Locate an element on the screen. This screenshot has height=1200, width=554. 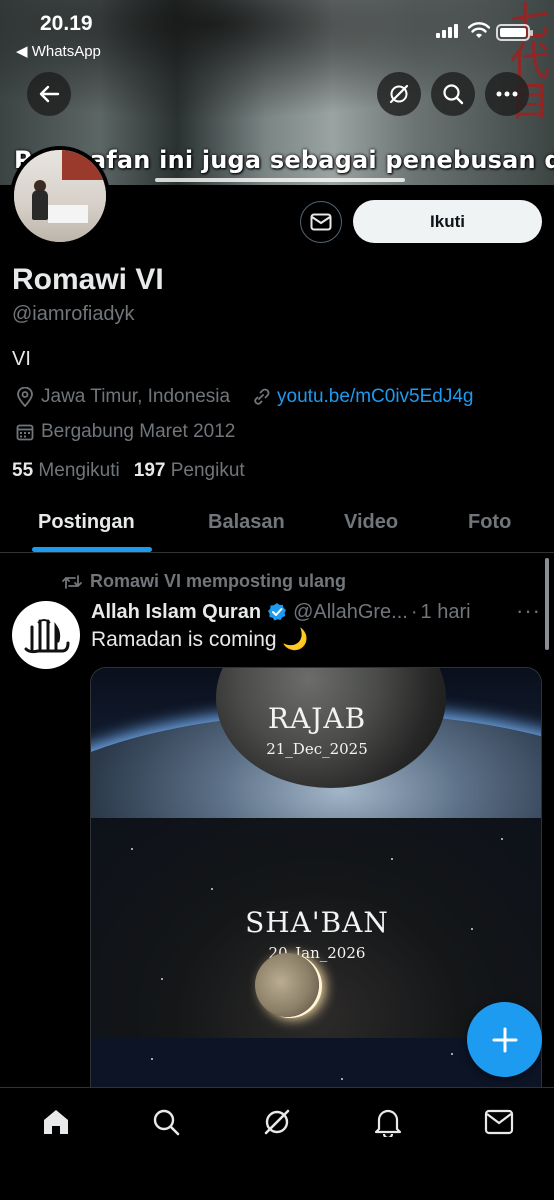
more-icon is located at coordinates (507, 94).